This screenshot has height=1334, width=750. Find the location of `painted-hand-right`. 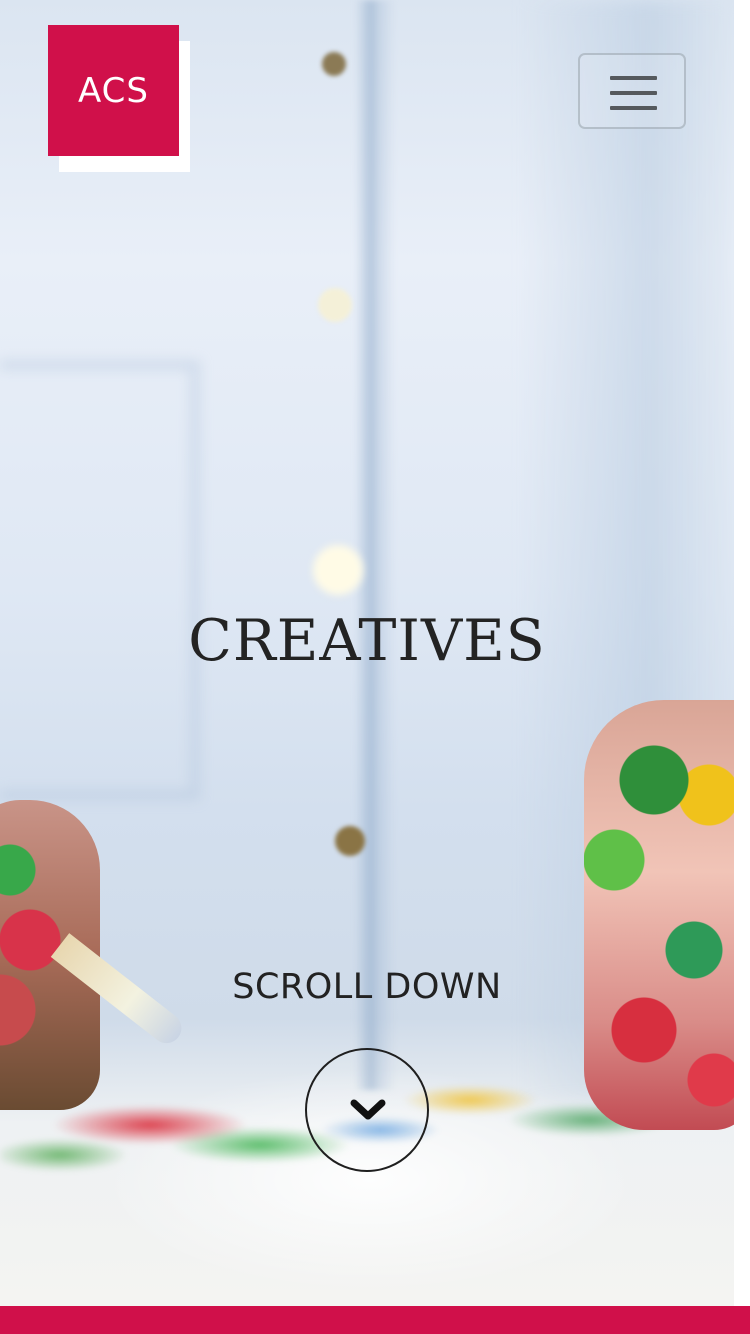

painted-hand-right is located at coordinates (659, 915).